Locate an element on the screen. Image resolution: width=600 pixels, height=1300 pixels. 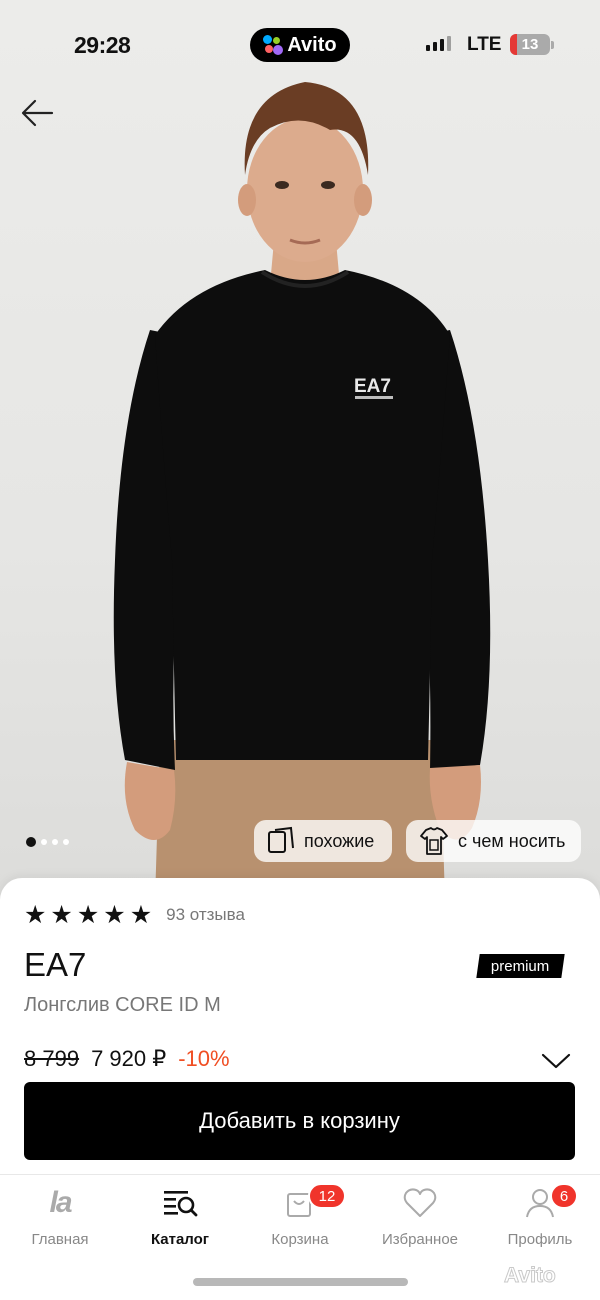
chevron-down-icon is located at coordinates (556, 1061).